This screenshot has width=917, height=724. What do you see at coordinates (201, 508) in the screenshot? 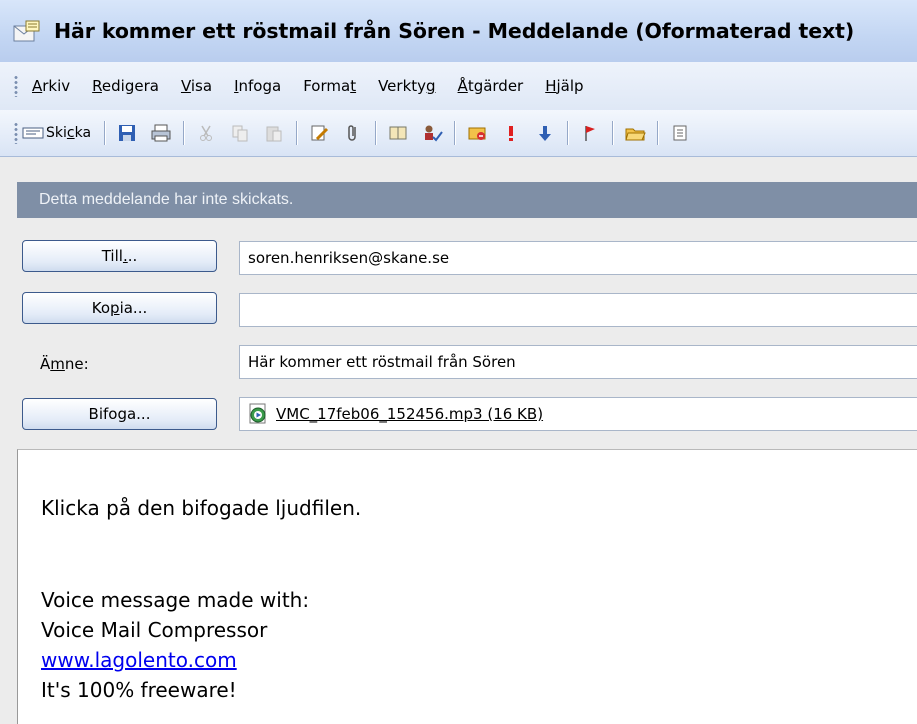
I see `body-line-instruction: Klicka på den bifogade ljudfilen.` at bounding box center [201, 508].